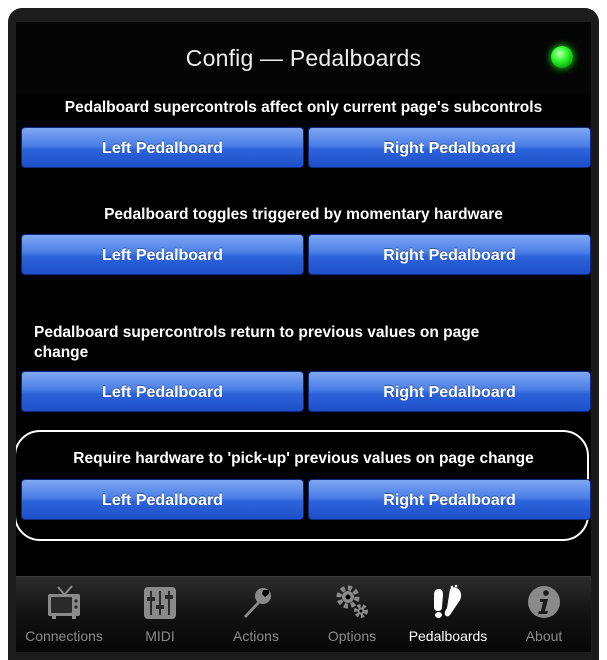 The height and width of the screenshot is (660, 607). What do you see at coordinates (544, 636) in the screenshot?
I see `tab-label-about: About` at bounding box center [544, 636].